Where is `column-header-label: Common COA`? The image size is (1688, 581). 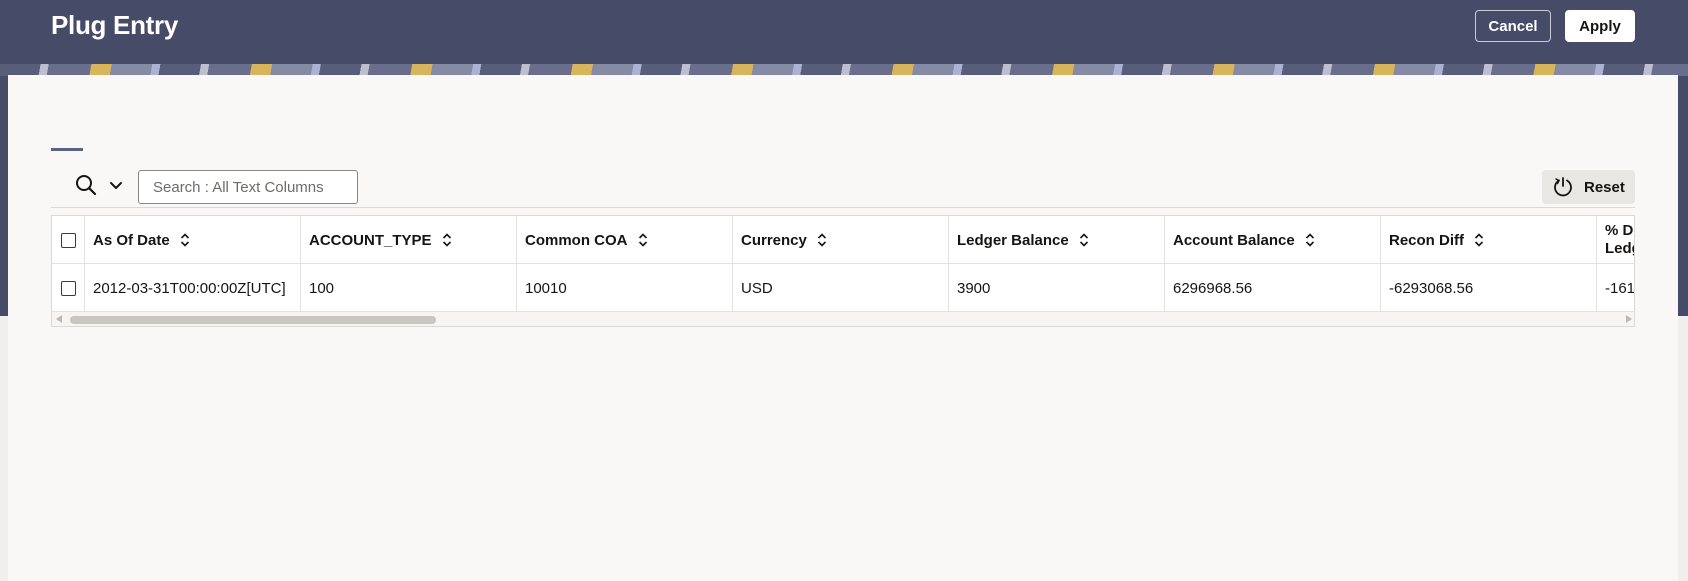
column-header-label: Common COA is located at coordinates (576, 240).